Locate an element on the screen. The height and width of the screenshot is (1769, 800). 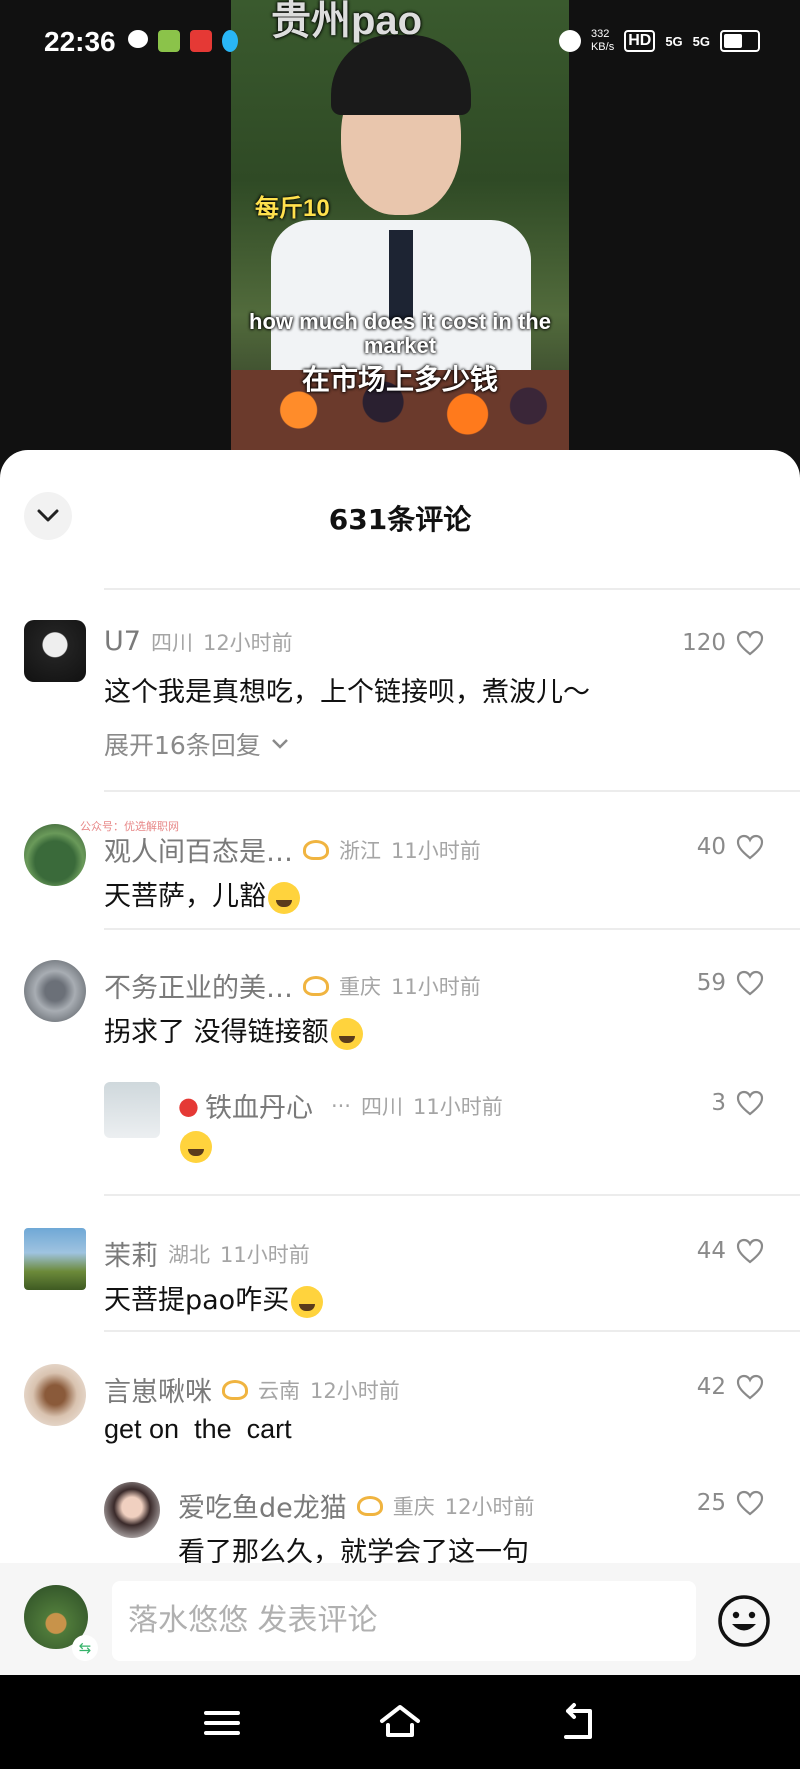
expand-replies-label: 展开16条回复 is located at coordinates (182, 745).